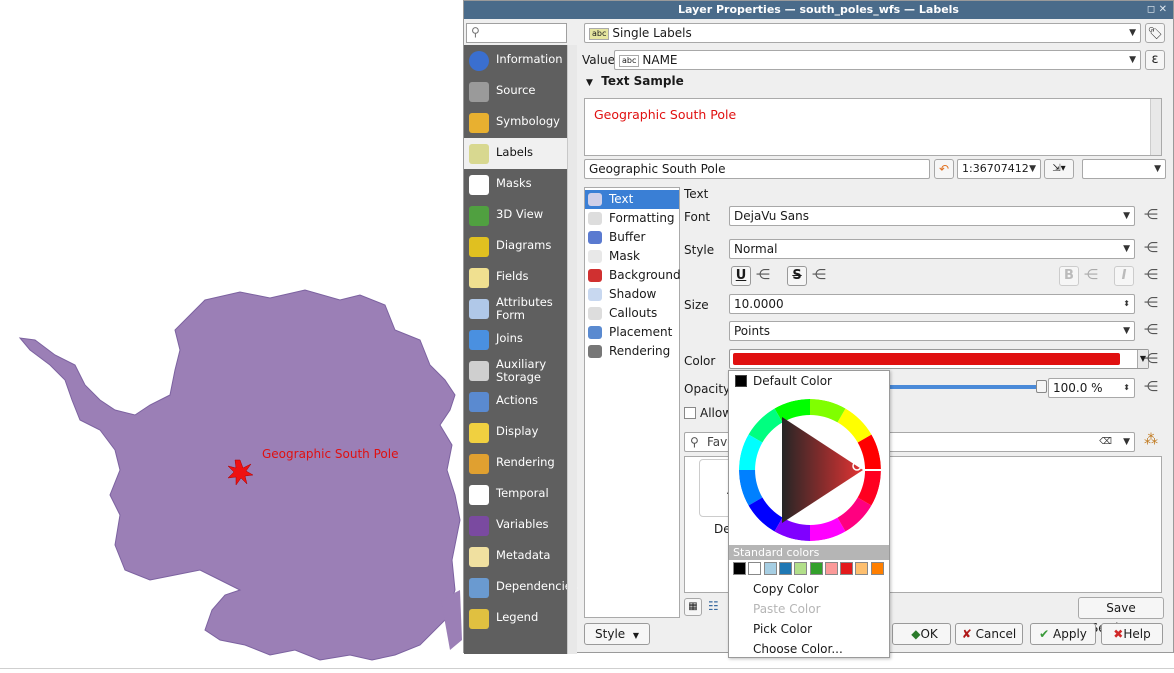  I want to click on sidebar-item-labels: Labels, so click(515, 153).